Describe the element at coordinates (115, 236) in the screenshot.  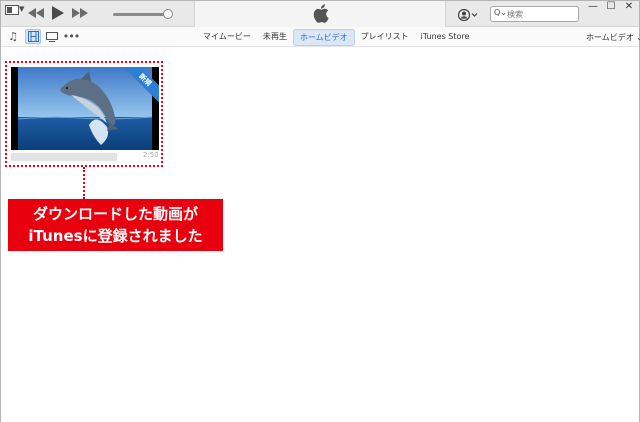
I see `callout-line-2: iTunesに登録されました` at that location.